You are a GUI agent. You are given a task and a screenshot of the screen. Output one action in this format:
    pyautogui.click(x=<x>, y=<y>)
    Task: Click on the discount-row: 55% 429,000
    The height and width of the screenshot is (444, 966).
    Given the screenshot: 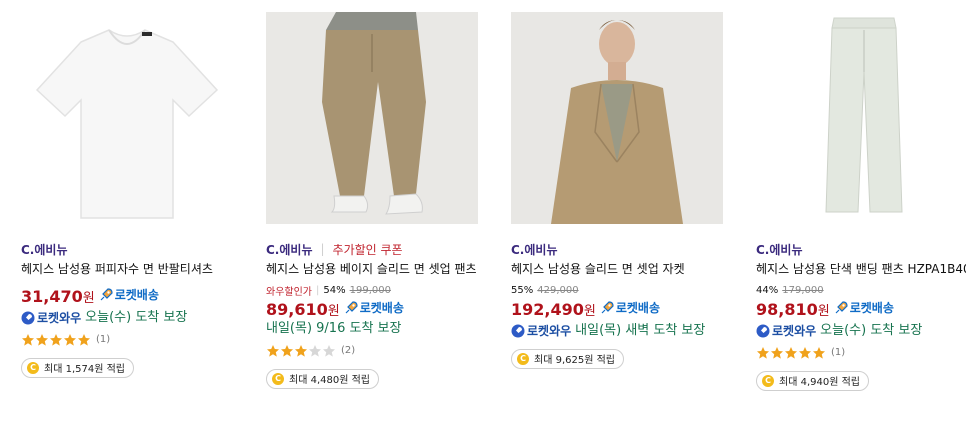 What is the action you would take?
    pyautogui.click(x=627, y=290)
    